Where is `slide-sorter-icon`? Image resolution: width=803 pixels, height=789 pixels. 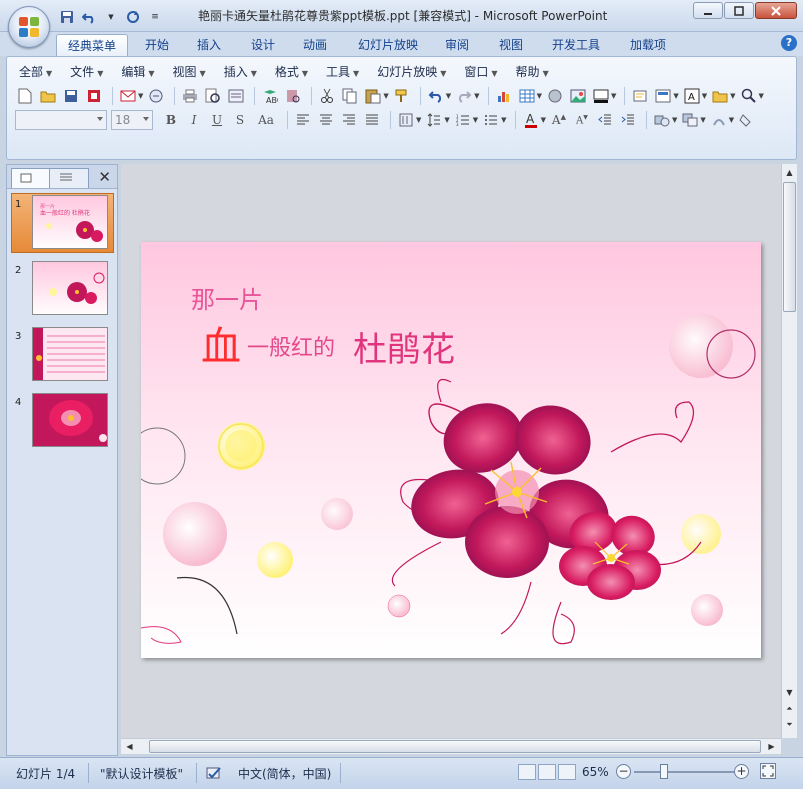
slide-sorter-icon is located at coordinates (547, 772).